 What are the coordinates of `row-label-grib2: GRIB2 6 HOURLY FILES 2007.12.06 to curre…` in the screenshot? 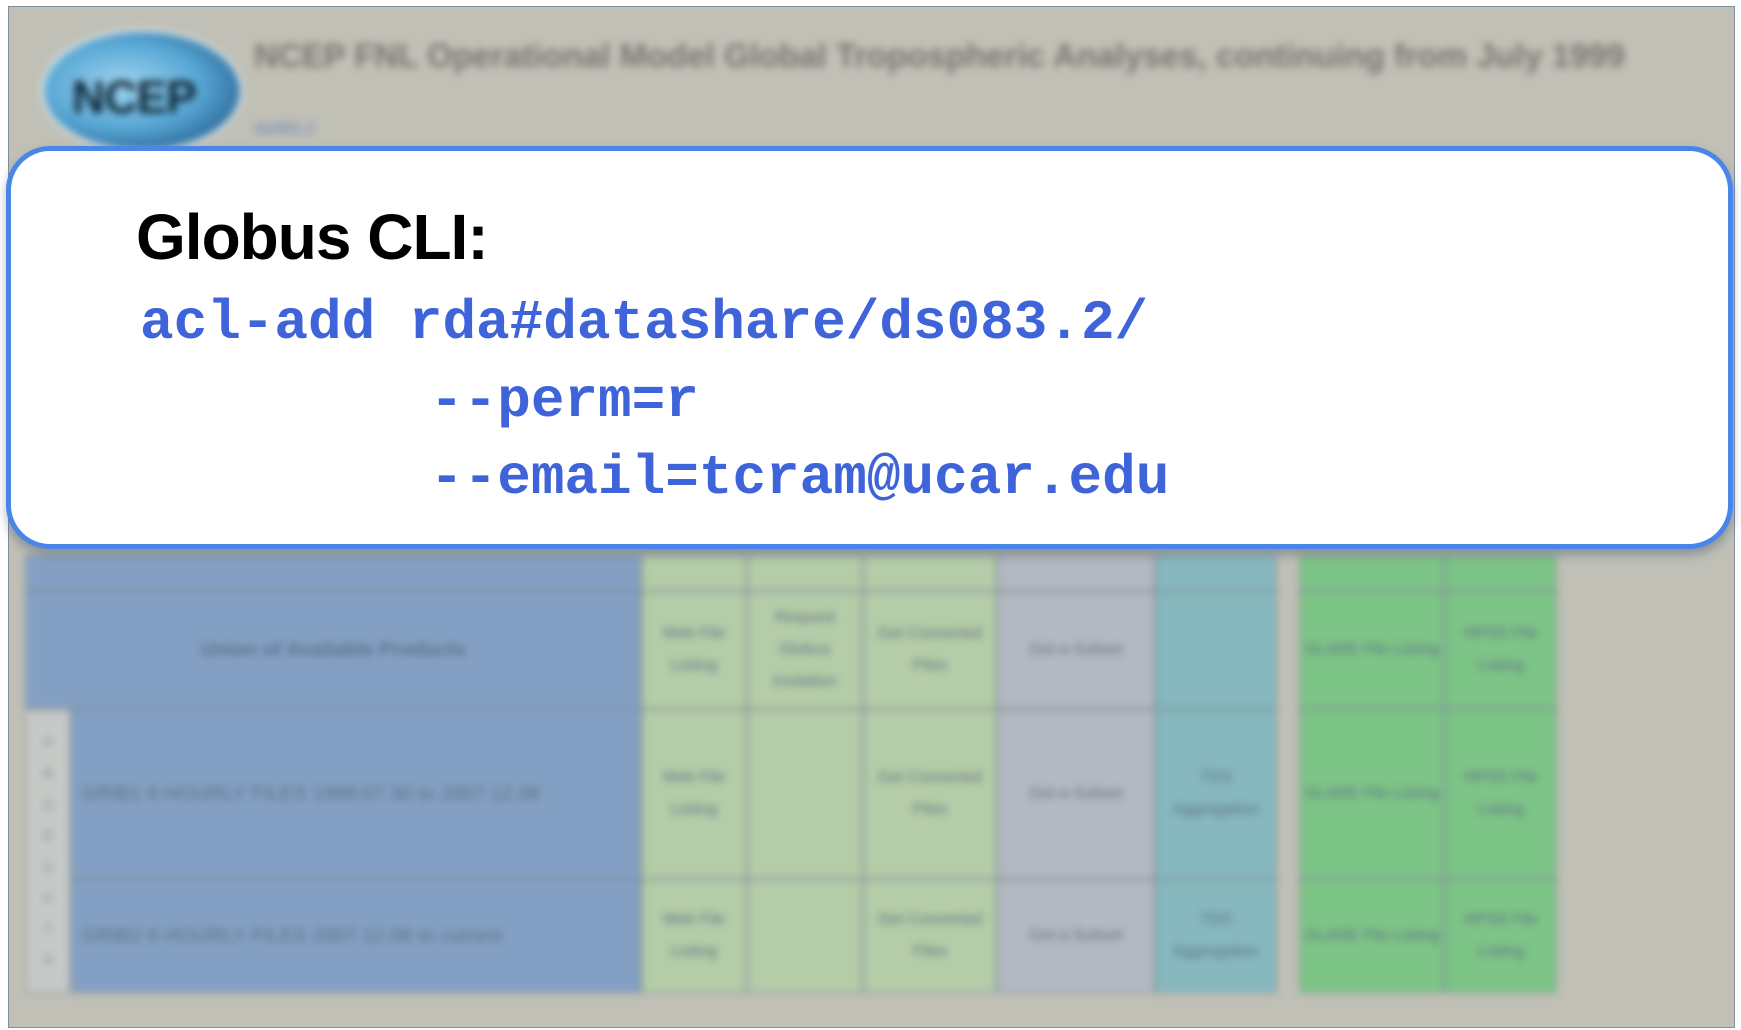 It's located at (356, 936).